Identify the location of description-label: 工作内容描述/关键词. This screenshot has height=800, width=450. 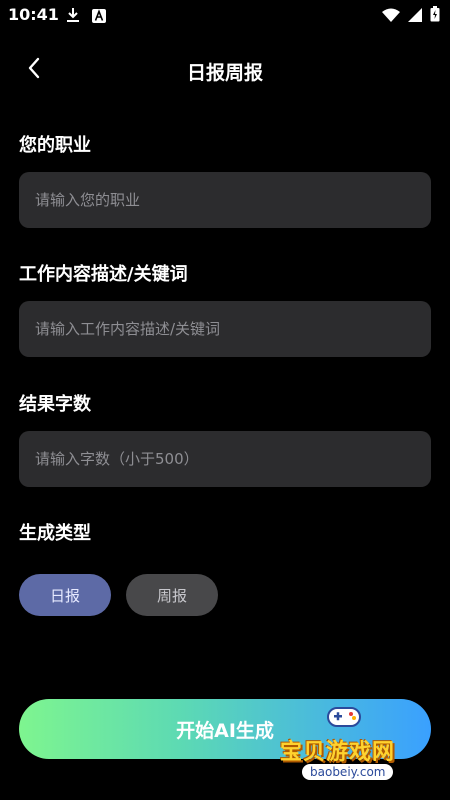
(103, 274).